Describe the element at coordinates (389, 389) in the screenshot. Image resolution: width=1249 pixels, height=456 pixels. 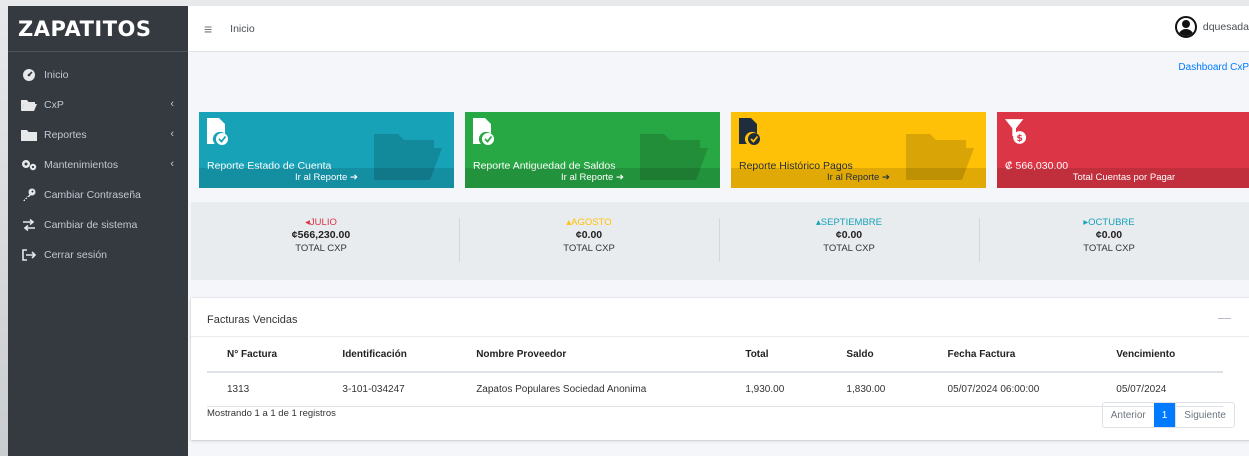
I see `table-cell: 3-101-034247` at that location.